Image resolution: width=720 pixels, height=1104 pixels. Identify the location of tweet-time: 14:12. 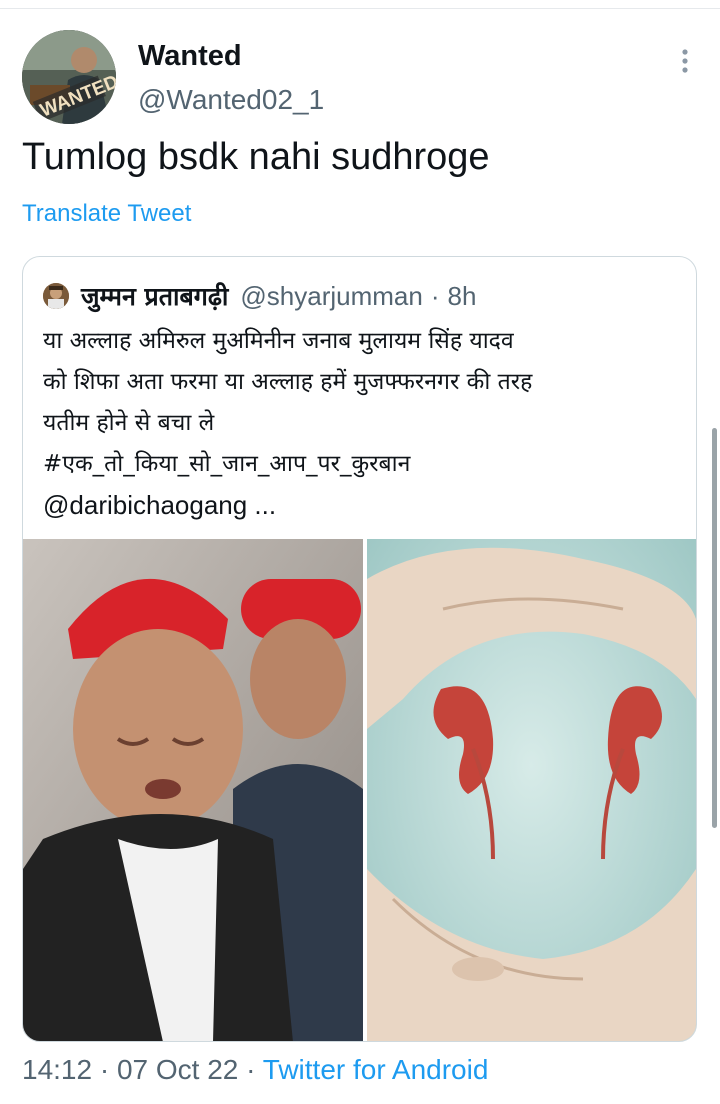
(57, 1069).